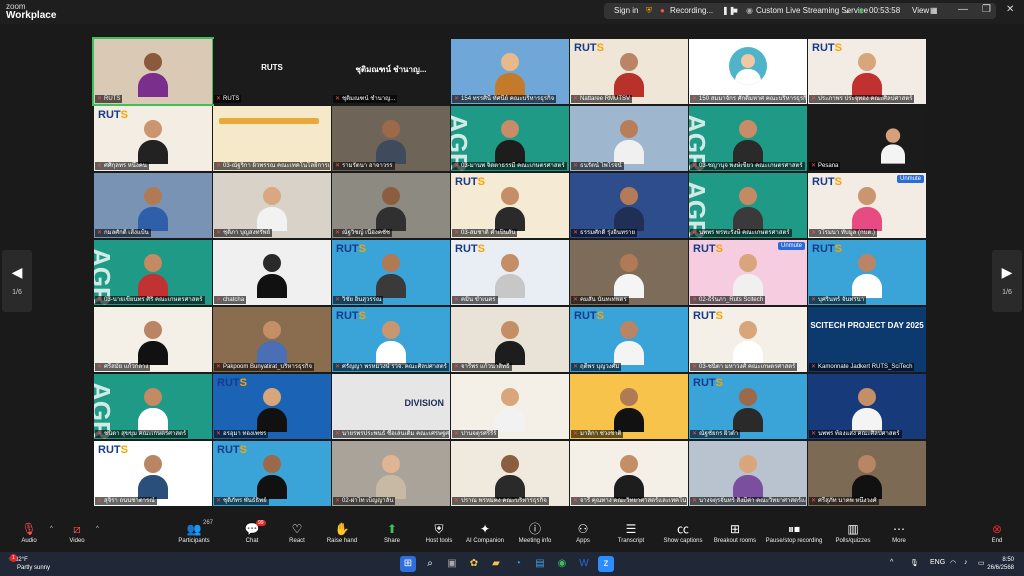 This screenshot has height=576, width=1024. Describe the element at coordinates (408, 564) in the screenshot. I see `start-icon: ⊞` at that location.